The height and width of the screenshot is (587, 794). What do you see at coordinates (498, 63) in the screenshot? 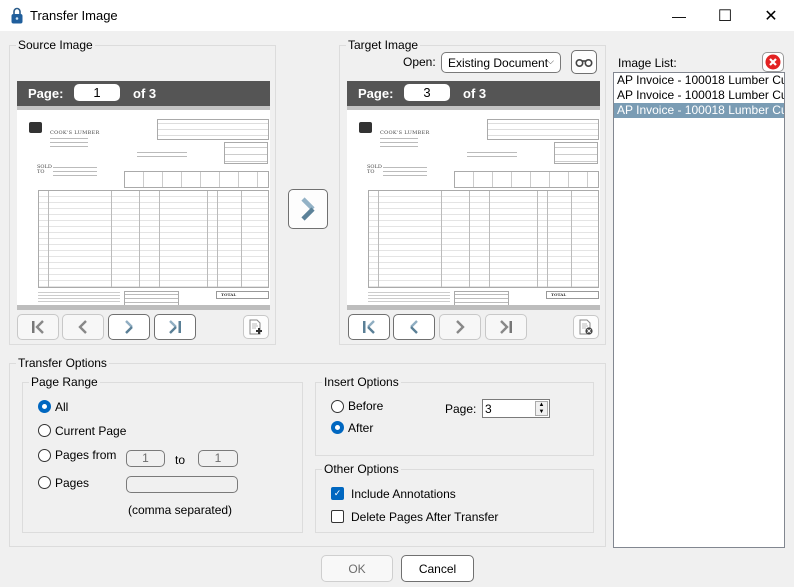
I see `open-select-value: Existing Document` at bounding box center [498, 63].